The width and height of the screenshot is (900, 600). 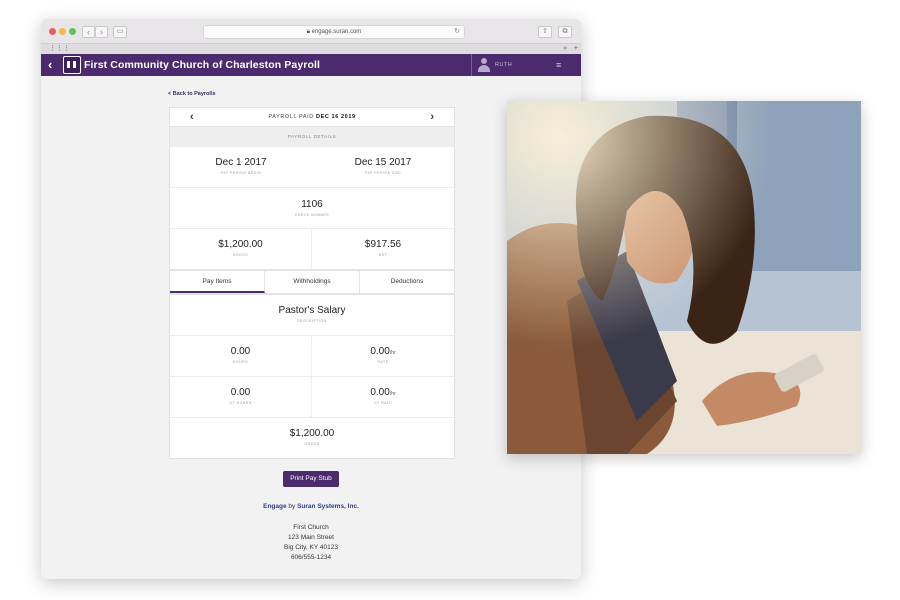 I want to click on net-label: NET, so click(x=383, y=255).